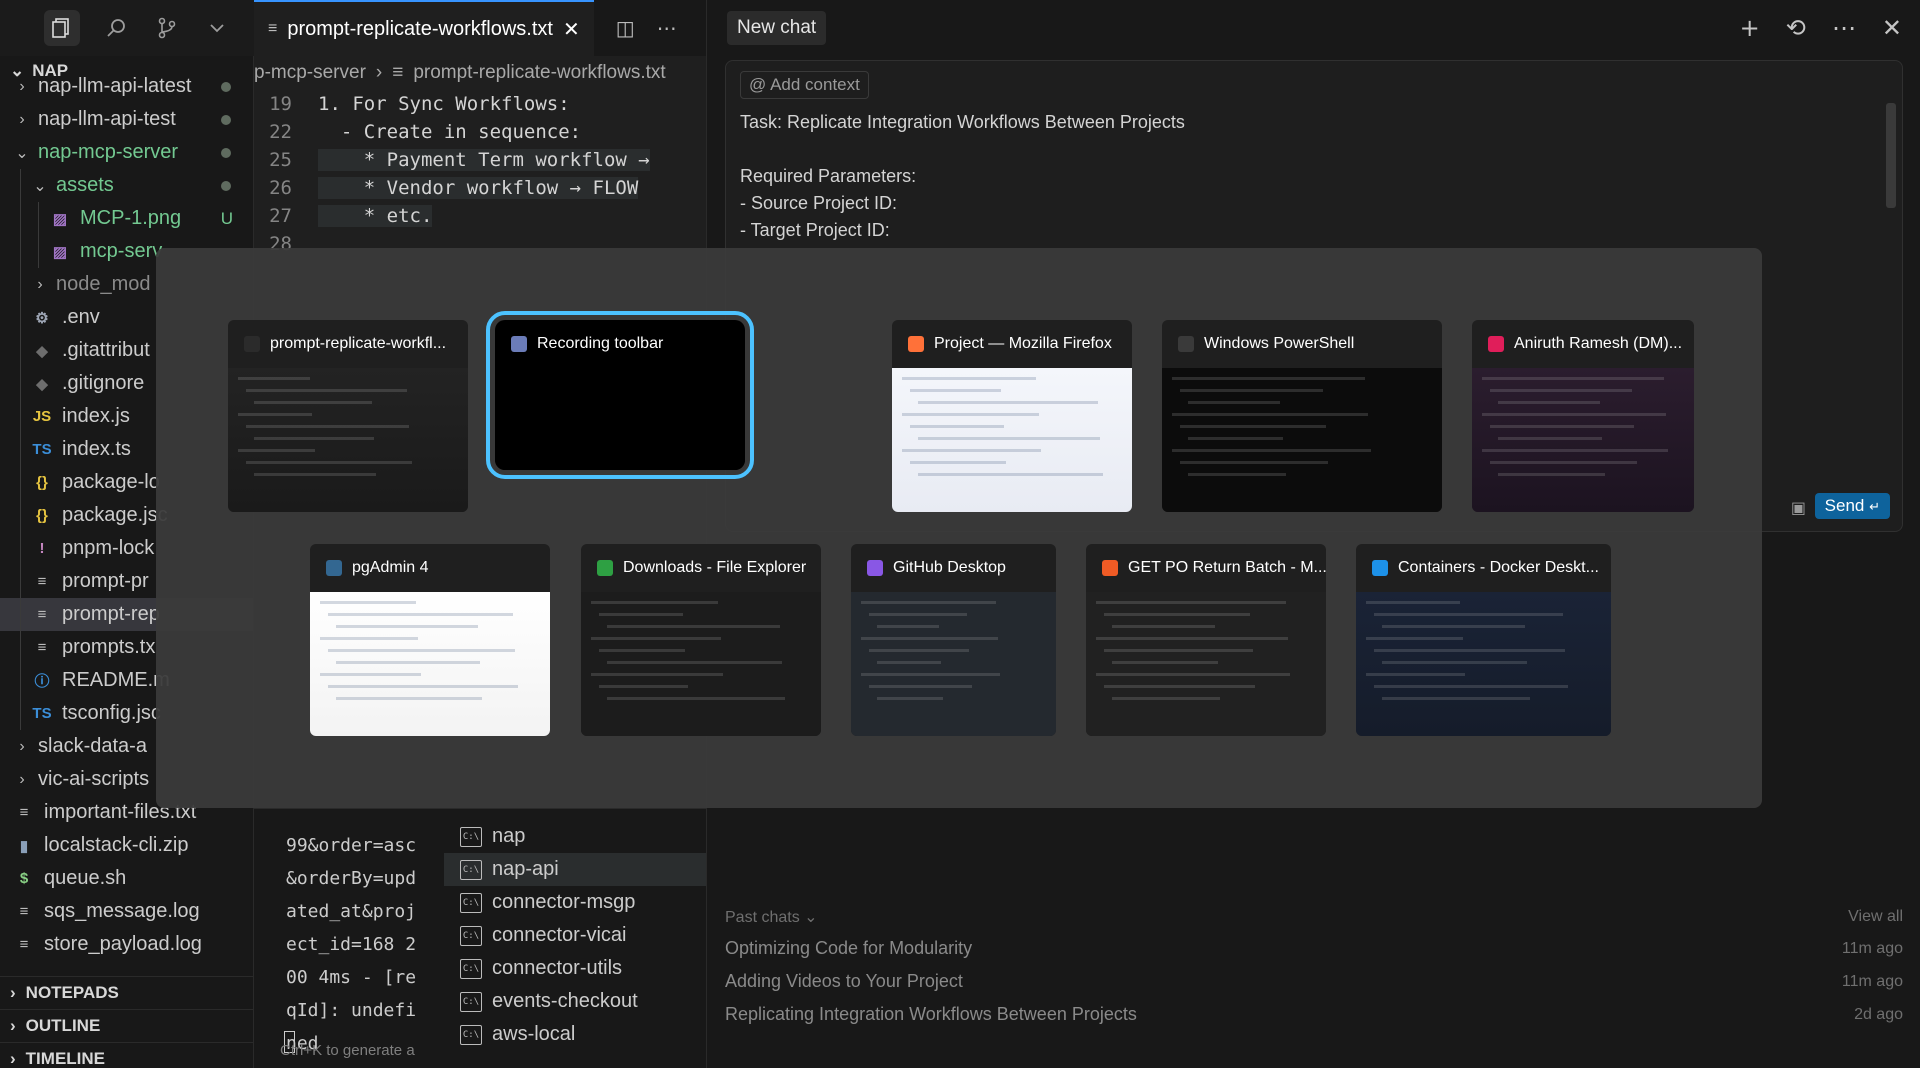 The width and height of the screenshot is (1920, 1068). I want to click on code-line: 25 * Payment Term workflow →, so click(480, 160).